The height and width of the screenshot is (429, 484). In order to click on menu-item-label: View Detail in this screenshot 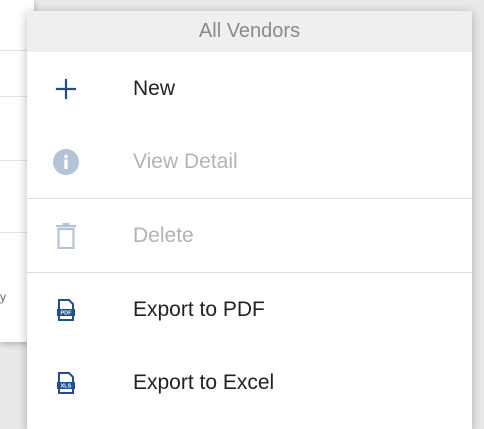, I will do `click(185, 161)`.